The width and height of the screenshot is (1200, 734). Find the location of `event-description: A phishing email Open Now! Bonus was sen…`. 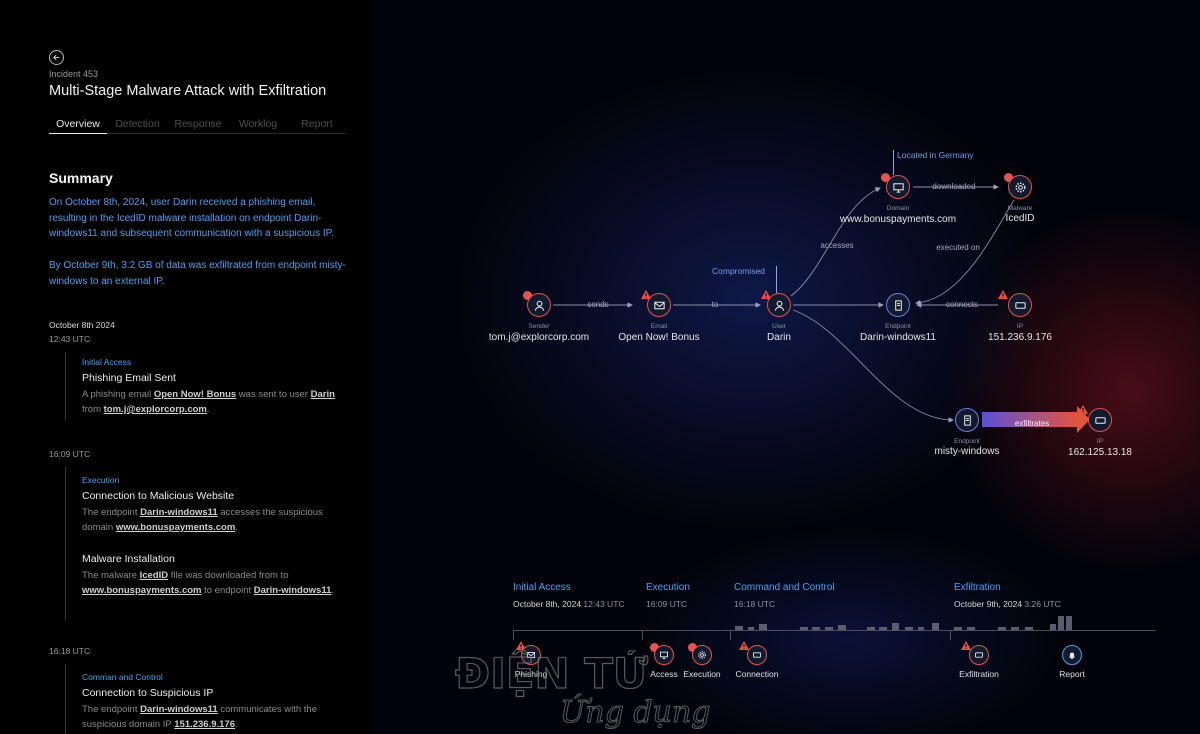

event-description: A phishing email Open Now! Bonus was sen… is located at coordinates (208, 402).